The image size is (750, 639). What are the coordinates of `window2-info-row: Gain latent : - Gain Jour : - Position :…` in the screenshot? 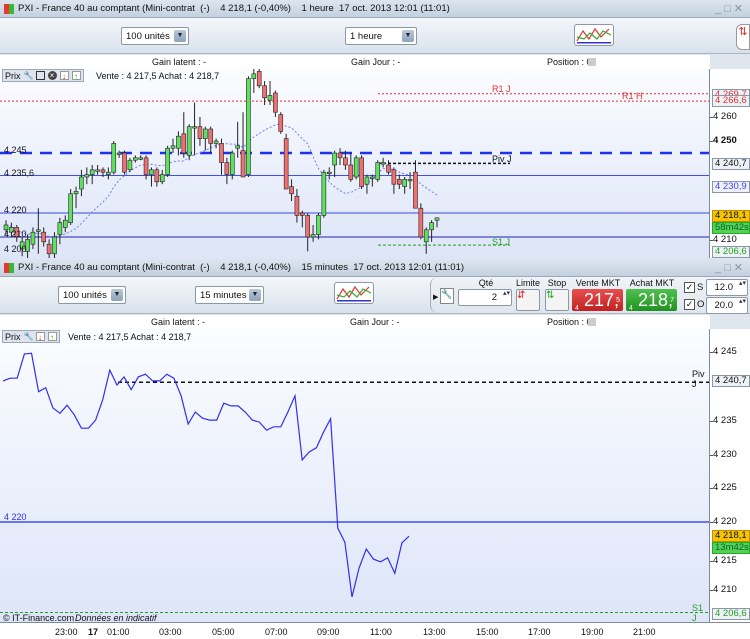 It's located at (355, 322).